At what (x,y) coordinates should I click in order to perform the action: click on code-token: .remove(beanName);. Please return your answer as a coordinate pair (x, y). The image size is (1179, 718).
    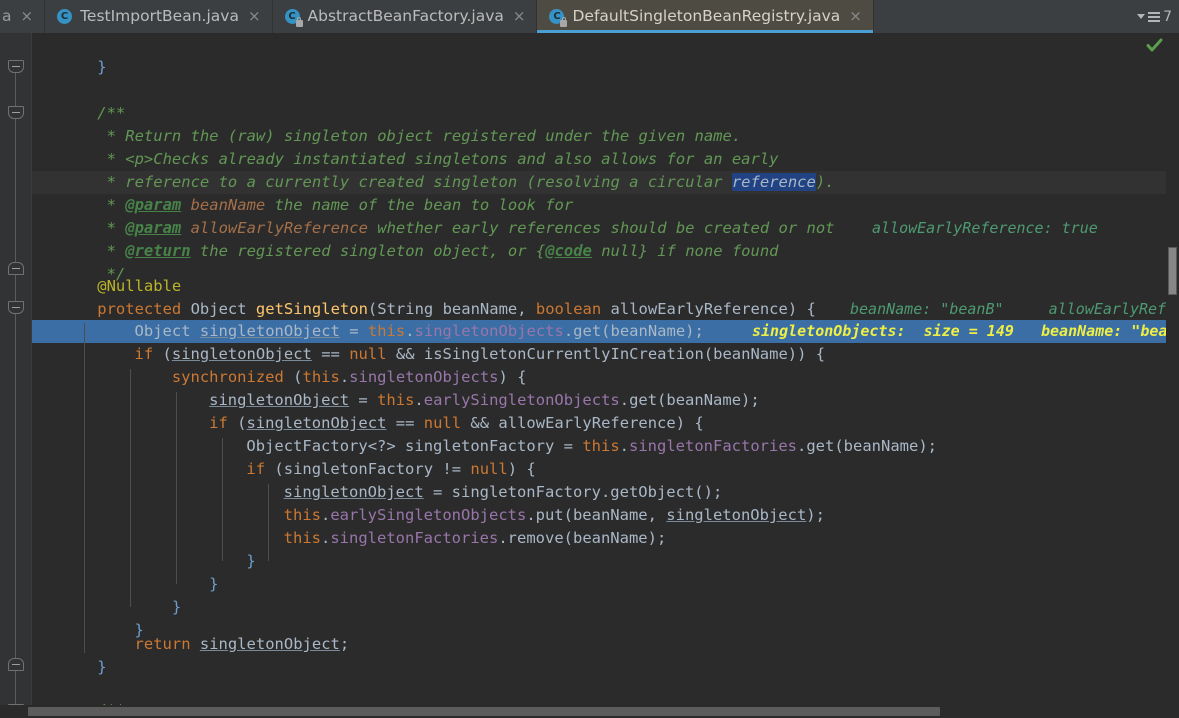
    Looking at the image, I should click on (582, 538).